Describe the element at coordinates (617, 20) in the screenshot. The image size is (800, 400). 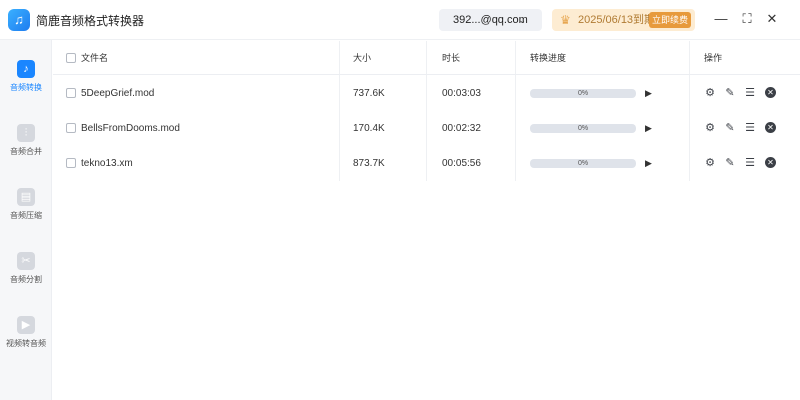
I see `vip-expire-text: 2025/06/13到期` at that location.